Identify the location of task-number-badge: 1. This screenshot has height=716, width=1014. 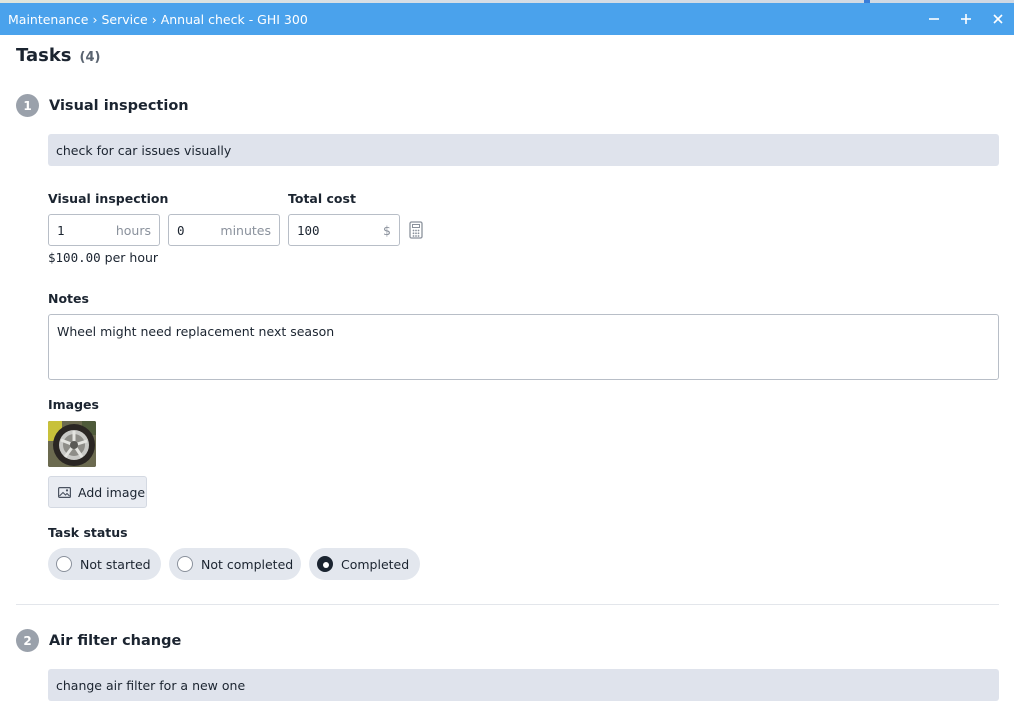
(27, 105).